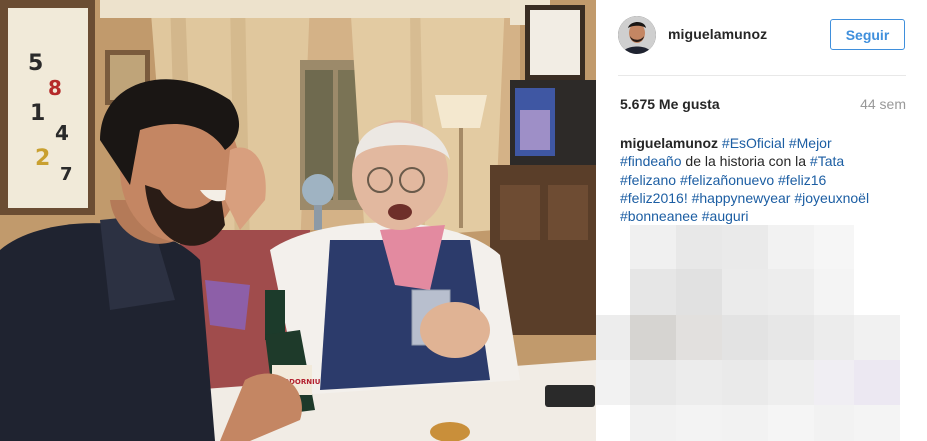 This screenshot has height=441, width=927. What do you see at coordinates (670, 104) in the screenshot?
I see `likes-count: 5.675 Me gusta` at bounding box center [670, 104].